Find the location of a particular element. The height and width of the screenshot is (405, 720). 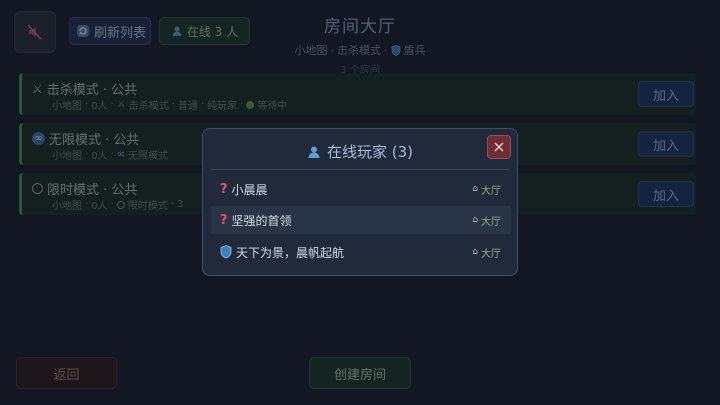

player-name: 小晨晨 is located at coordinates (249, 189).